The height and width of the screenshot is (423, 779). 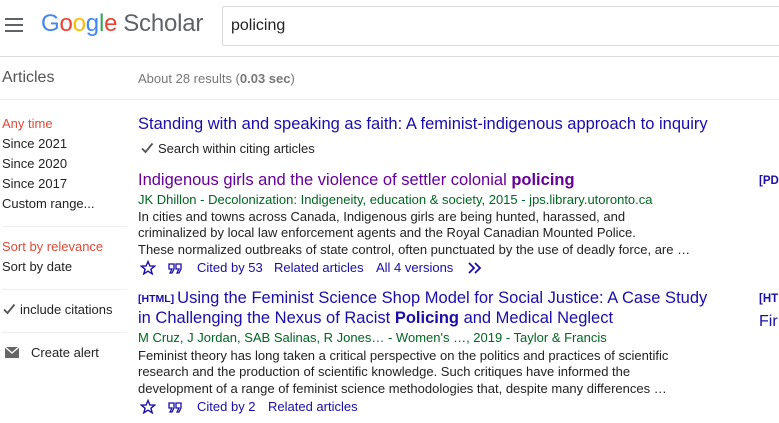 I want to click on pdf-link: [PD, so click(x=769, y=181).